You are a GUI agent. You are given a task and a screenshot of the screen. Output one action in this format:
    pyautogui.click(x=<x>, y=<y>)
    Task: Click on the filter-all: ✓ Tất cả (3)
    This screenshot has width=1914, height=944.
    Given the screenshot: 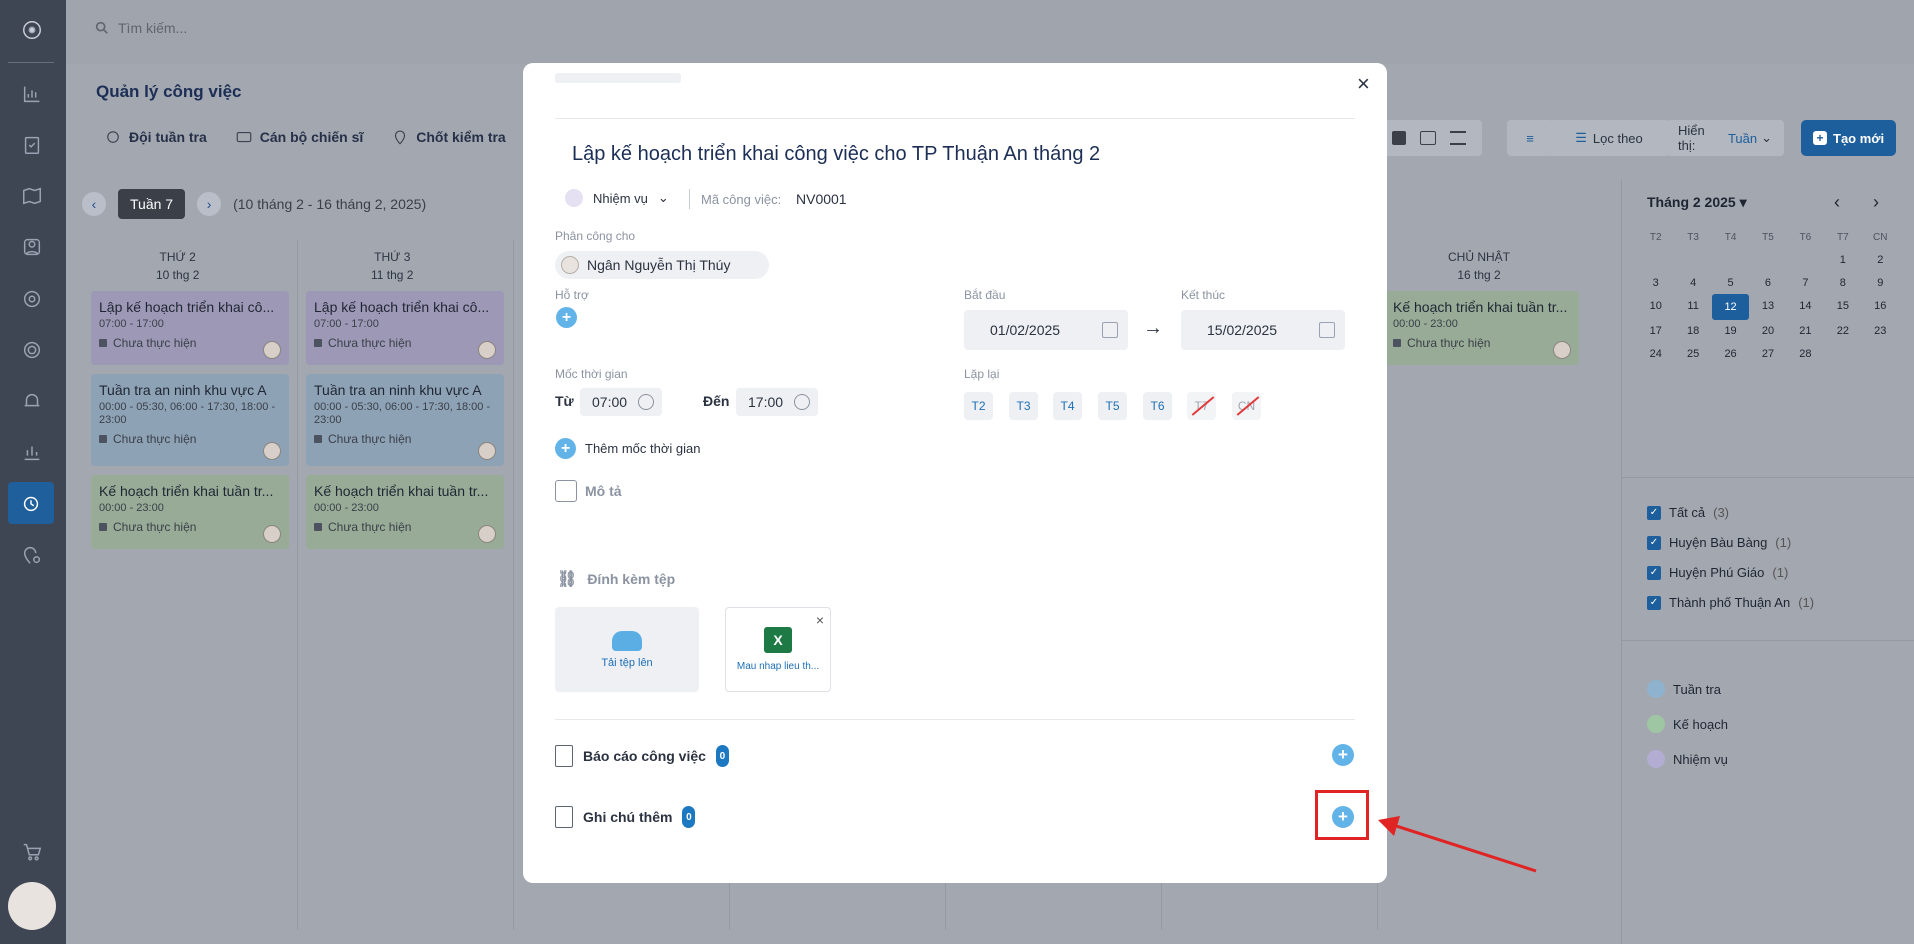 What is the action you would take?
    pyautogui.click(x=1688, y=512)
    